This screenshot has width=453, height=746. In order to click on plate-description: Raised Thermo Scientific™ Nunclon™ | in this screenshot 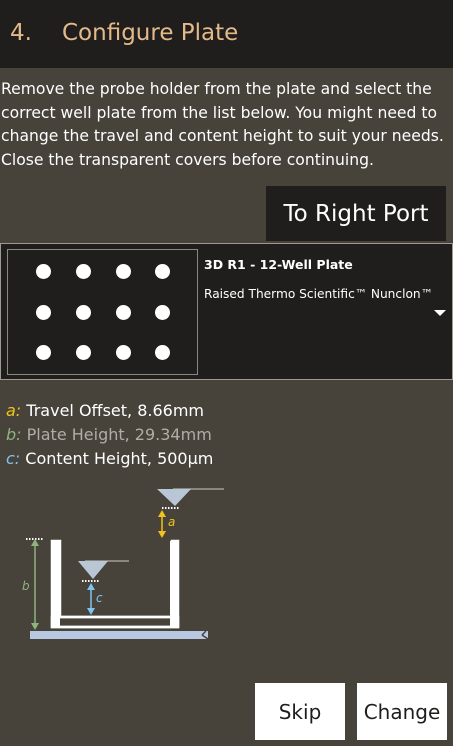, I will do `click(320, 294)`.